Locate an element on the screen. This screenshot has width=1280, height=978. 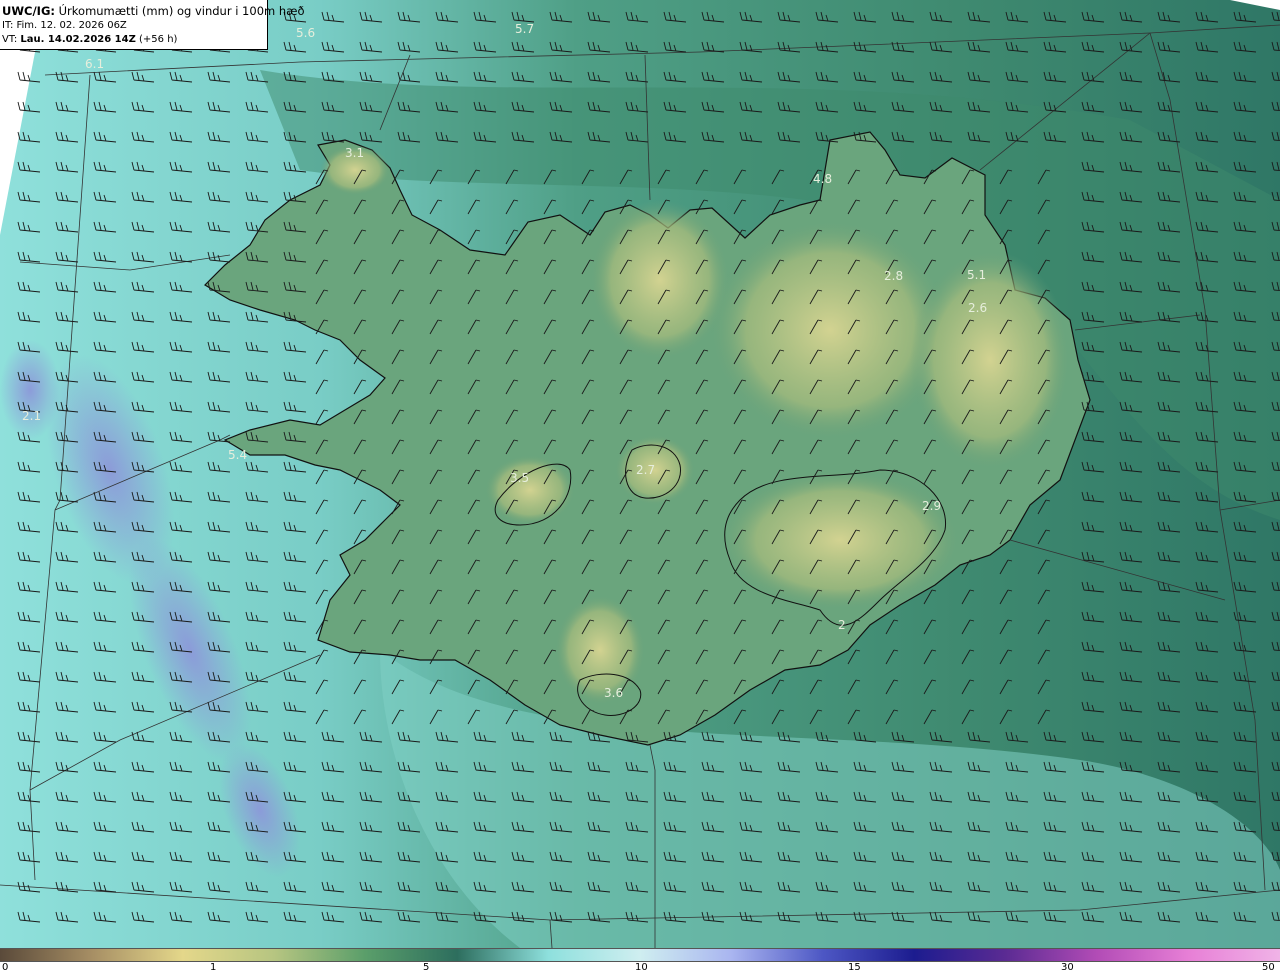
precip-max-label: 2 is located at coordinates (842, 625).